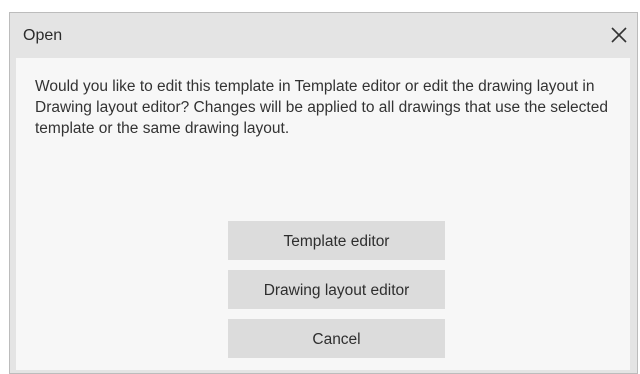 This screenshot has height=374, width=640. Describe the element at coordinates (336, 338) in the screenshot. I see `cancel-button: Cancel` at that location.